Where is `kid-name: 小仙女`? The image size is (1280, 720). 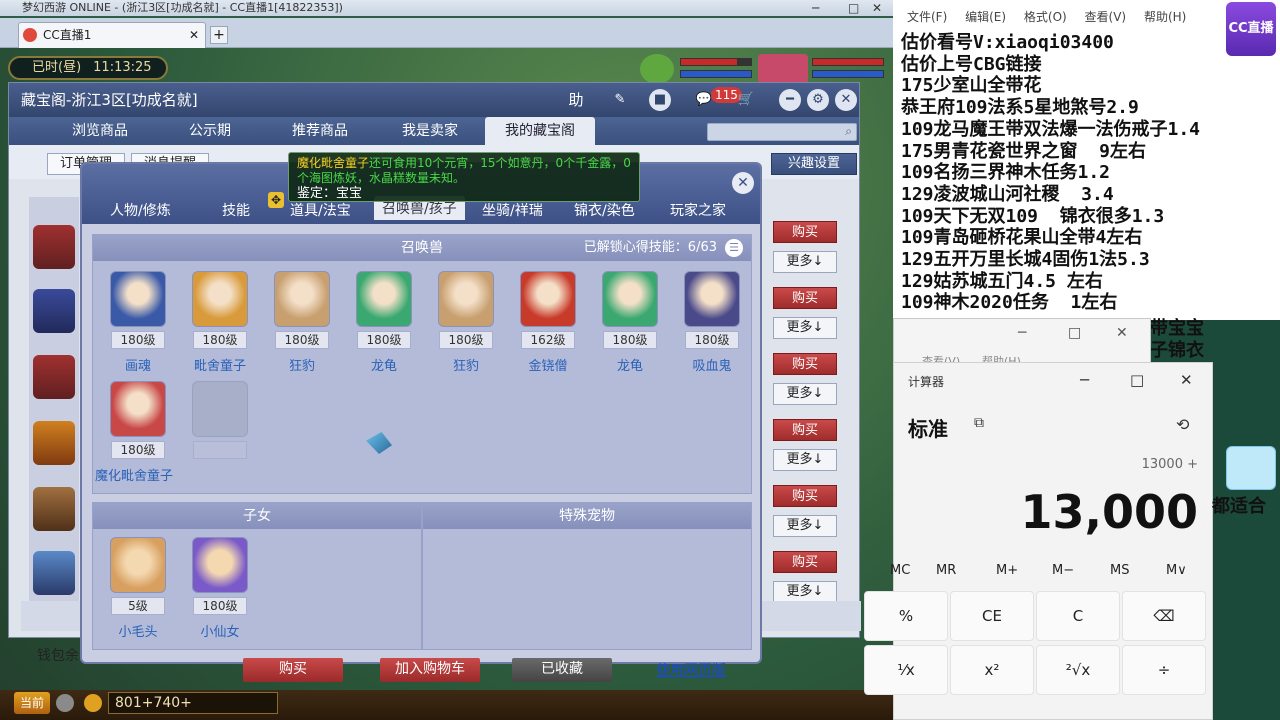 kid-name: 小仙女 is located at coordinates (220, 630).